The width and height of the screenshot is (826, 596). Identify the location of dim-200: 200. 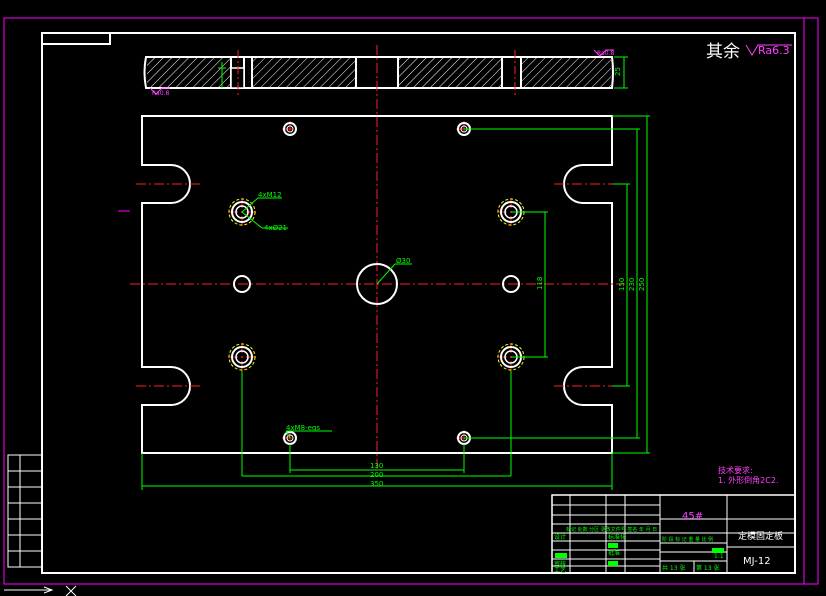
(376, 475).